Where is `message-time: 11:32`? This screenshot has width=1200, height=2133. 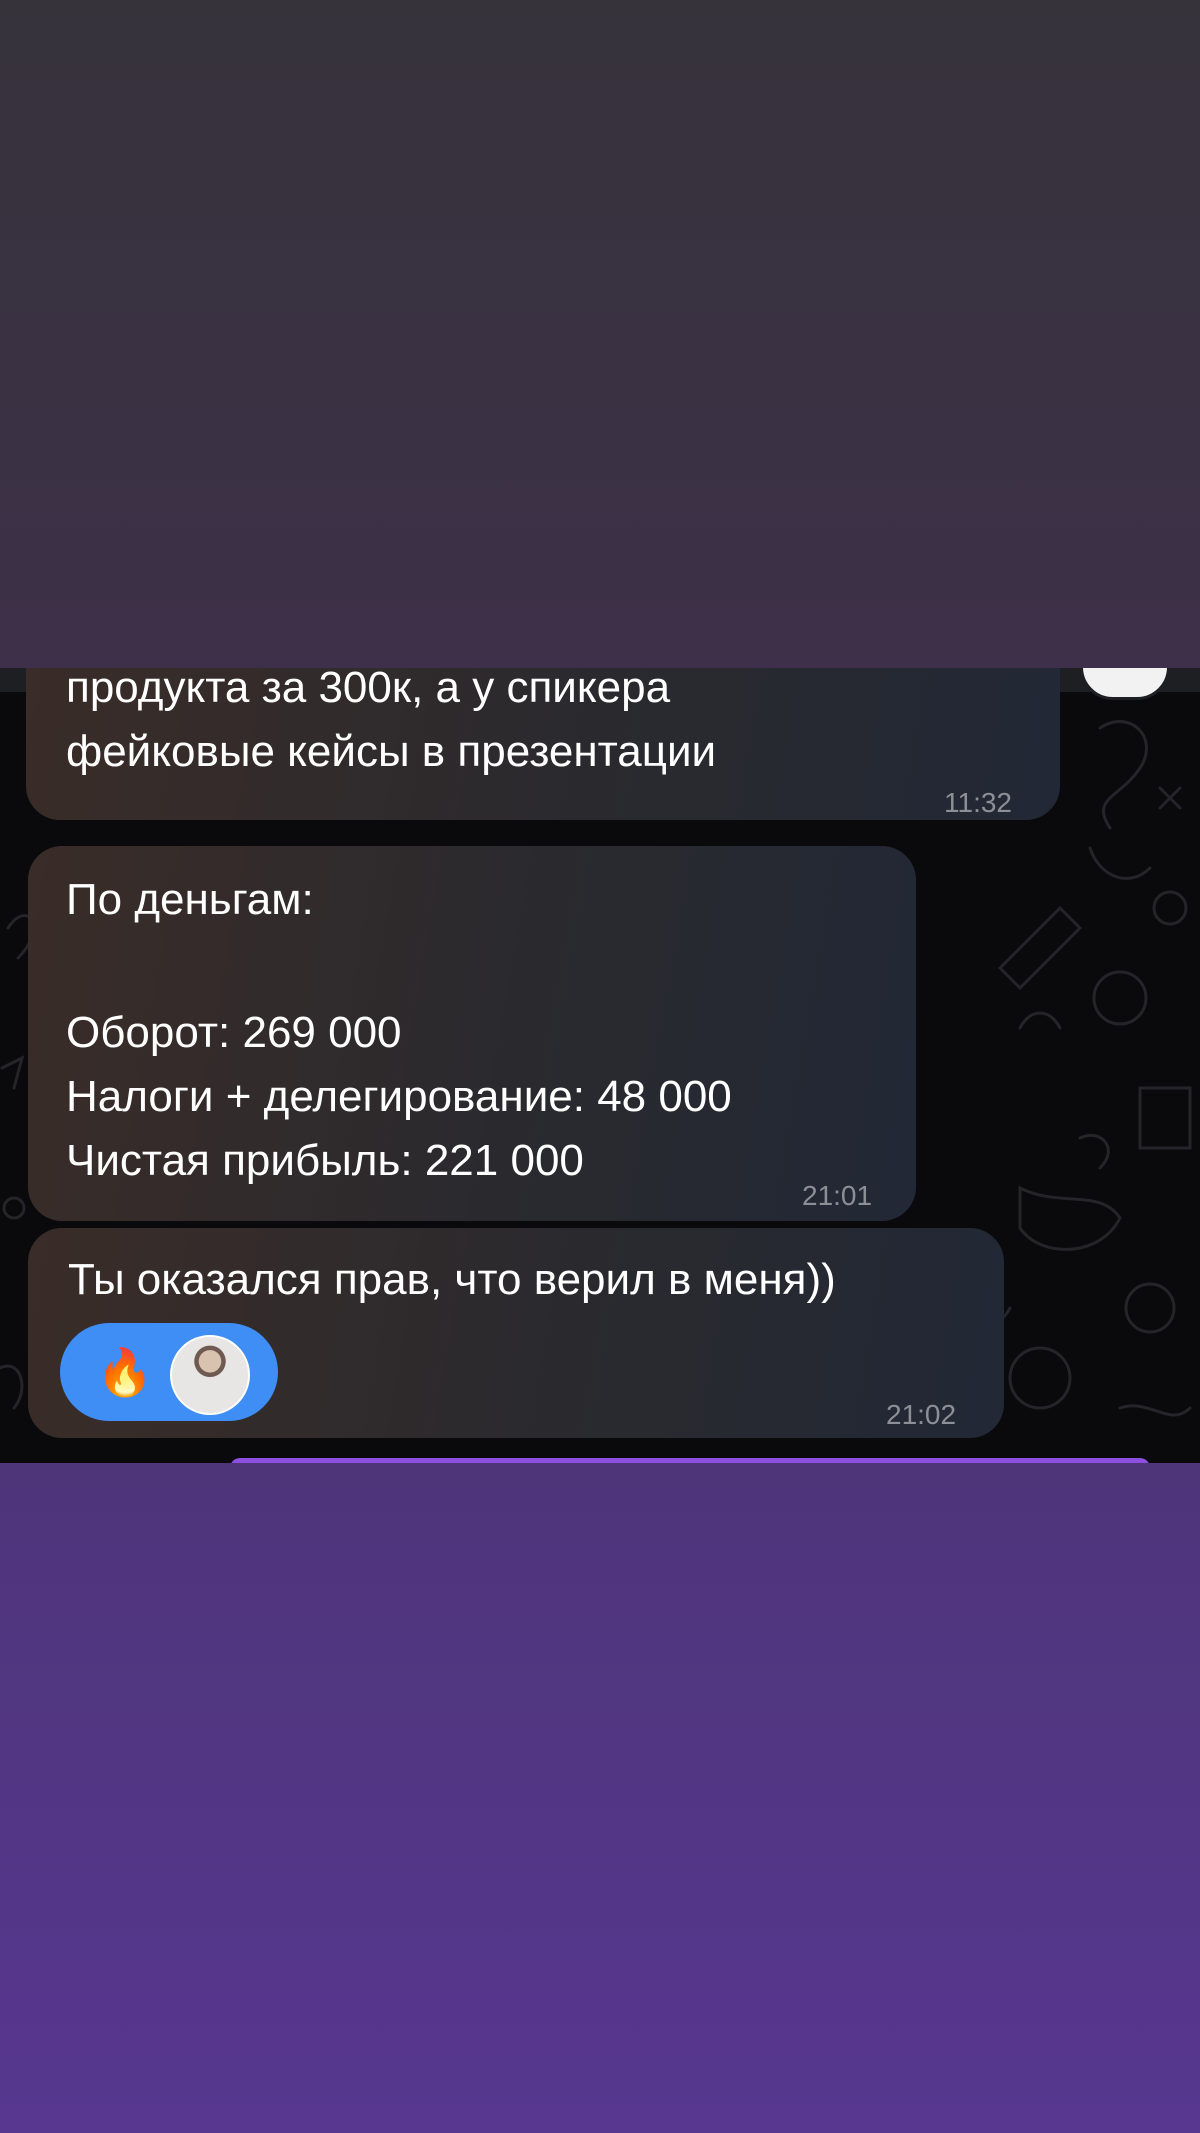
message-time: 11:32 is located at coordinates (978, 802).